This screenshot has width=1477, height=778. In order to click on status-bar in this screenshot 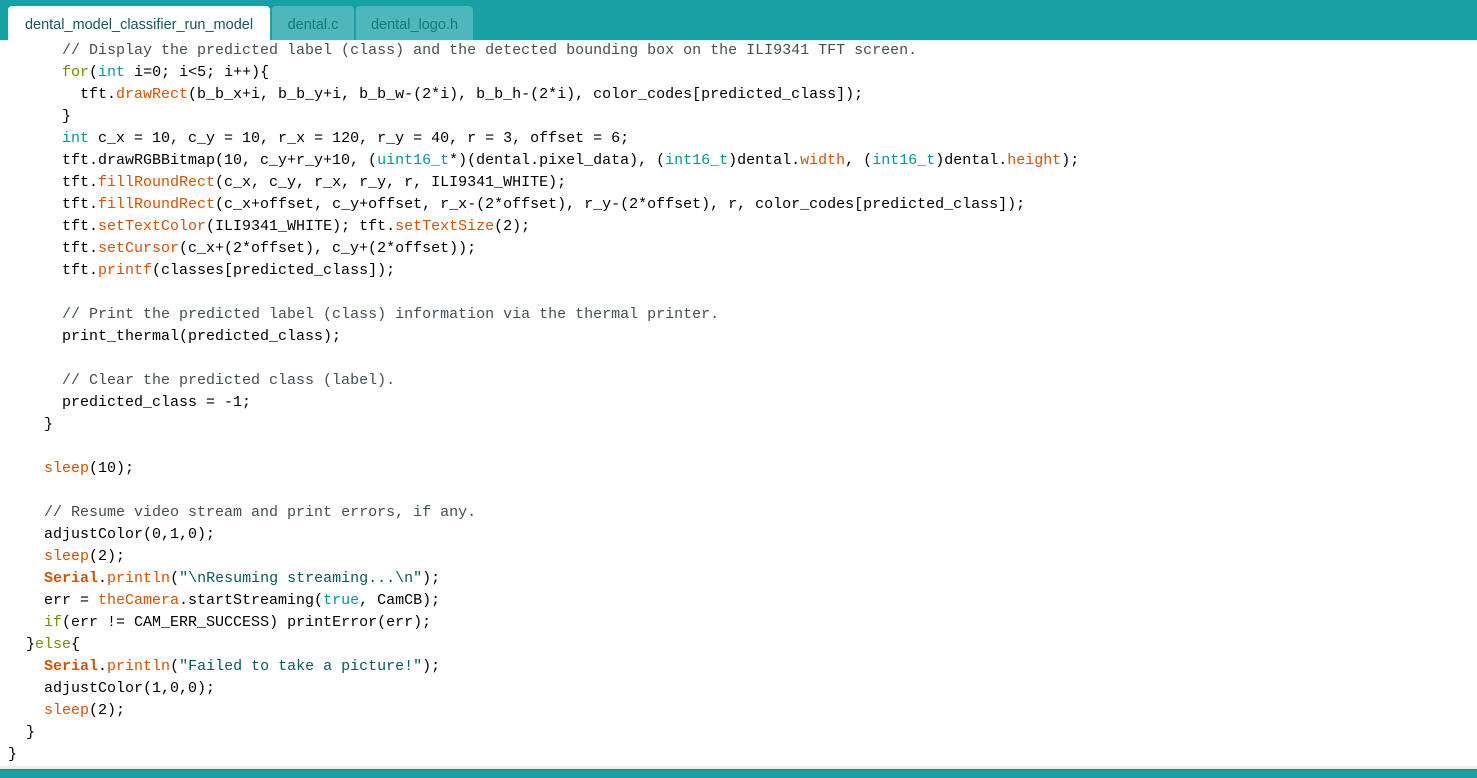, I will do `click(738, 773)`.